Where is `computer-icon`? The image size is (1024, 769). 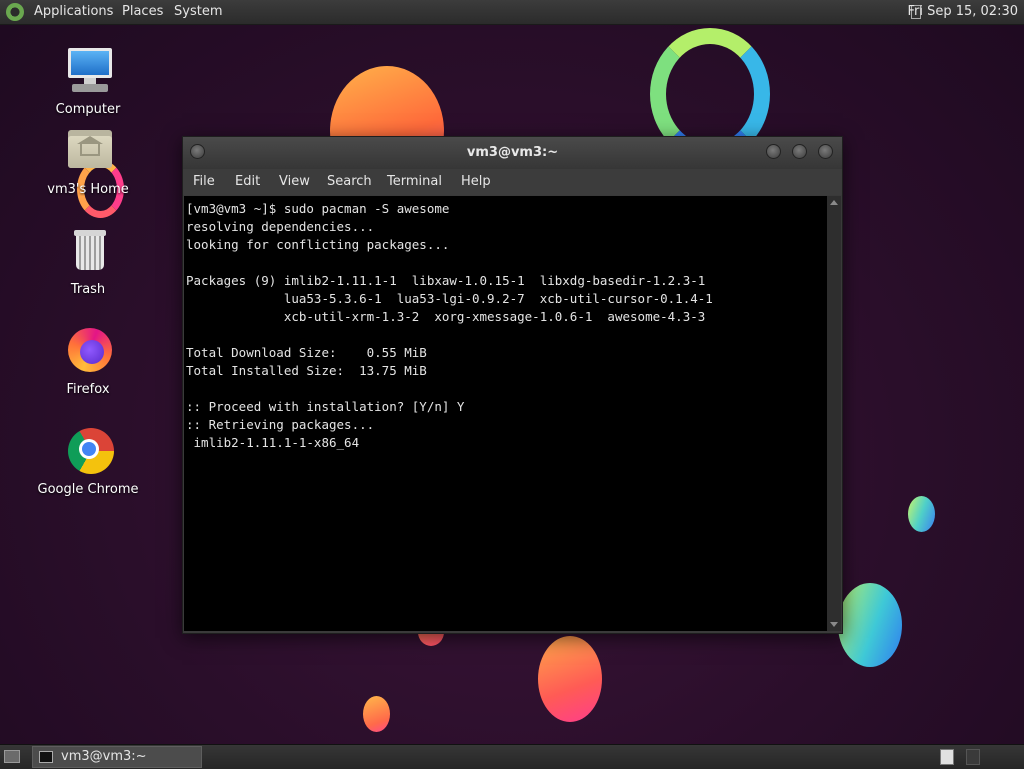 computer-icon is located at coordinates (90, 70).